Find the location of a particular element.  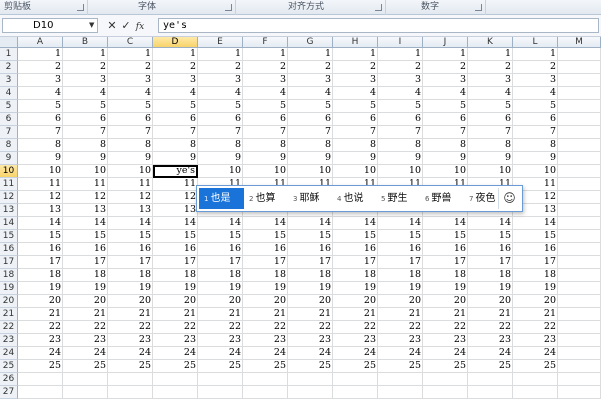

row-header-27: 27 is located at coordinates (9, 392).